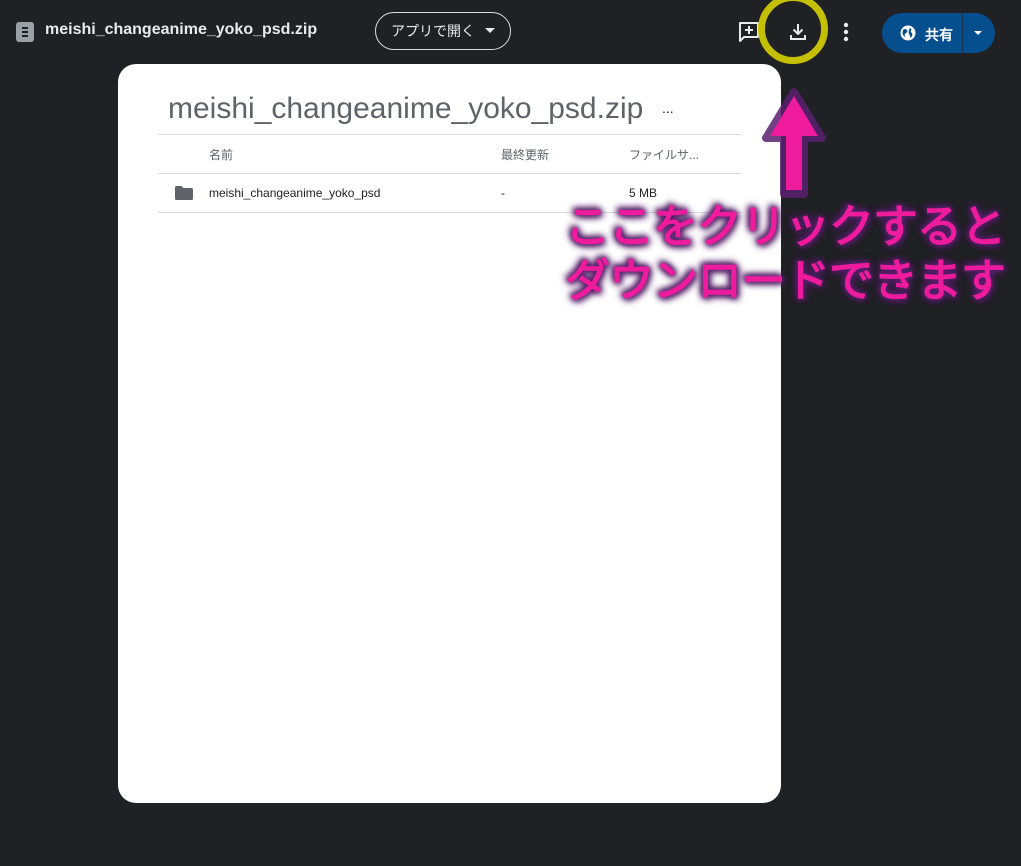 The width and height of the screenshot is (1021, 866). Describe the element at coordinates (503, 193) in the screenshot. I see `row-modified: -` at that location.